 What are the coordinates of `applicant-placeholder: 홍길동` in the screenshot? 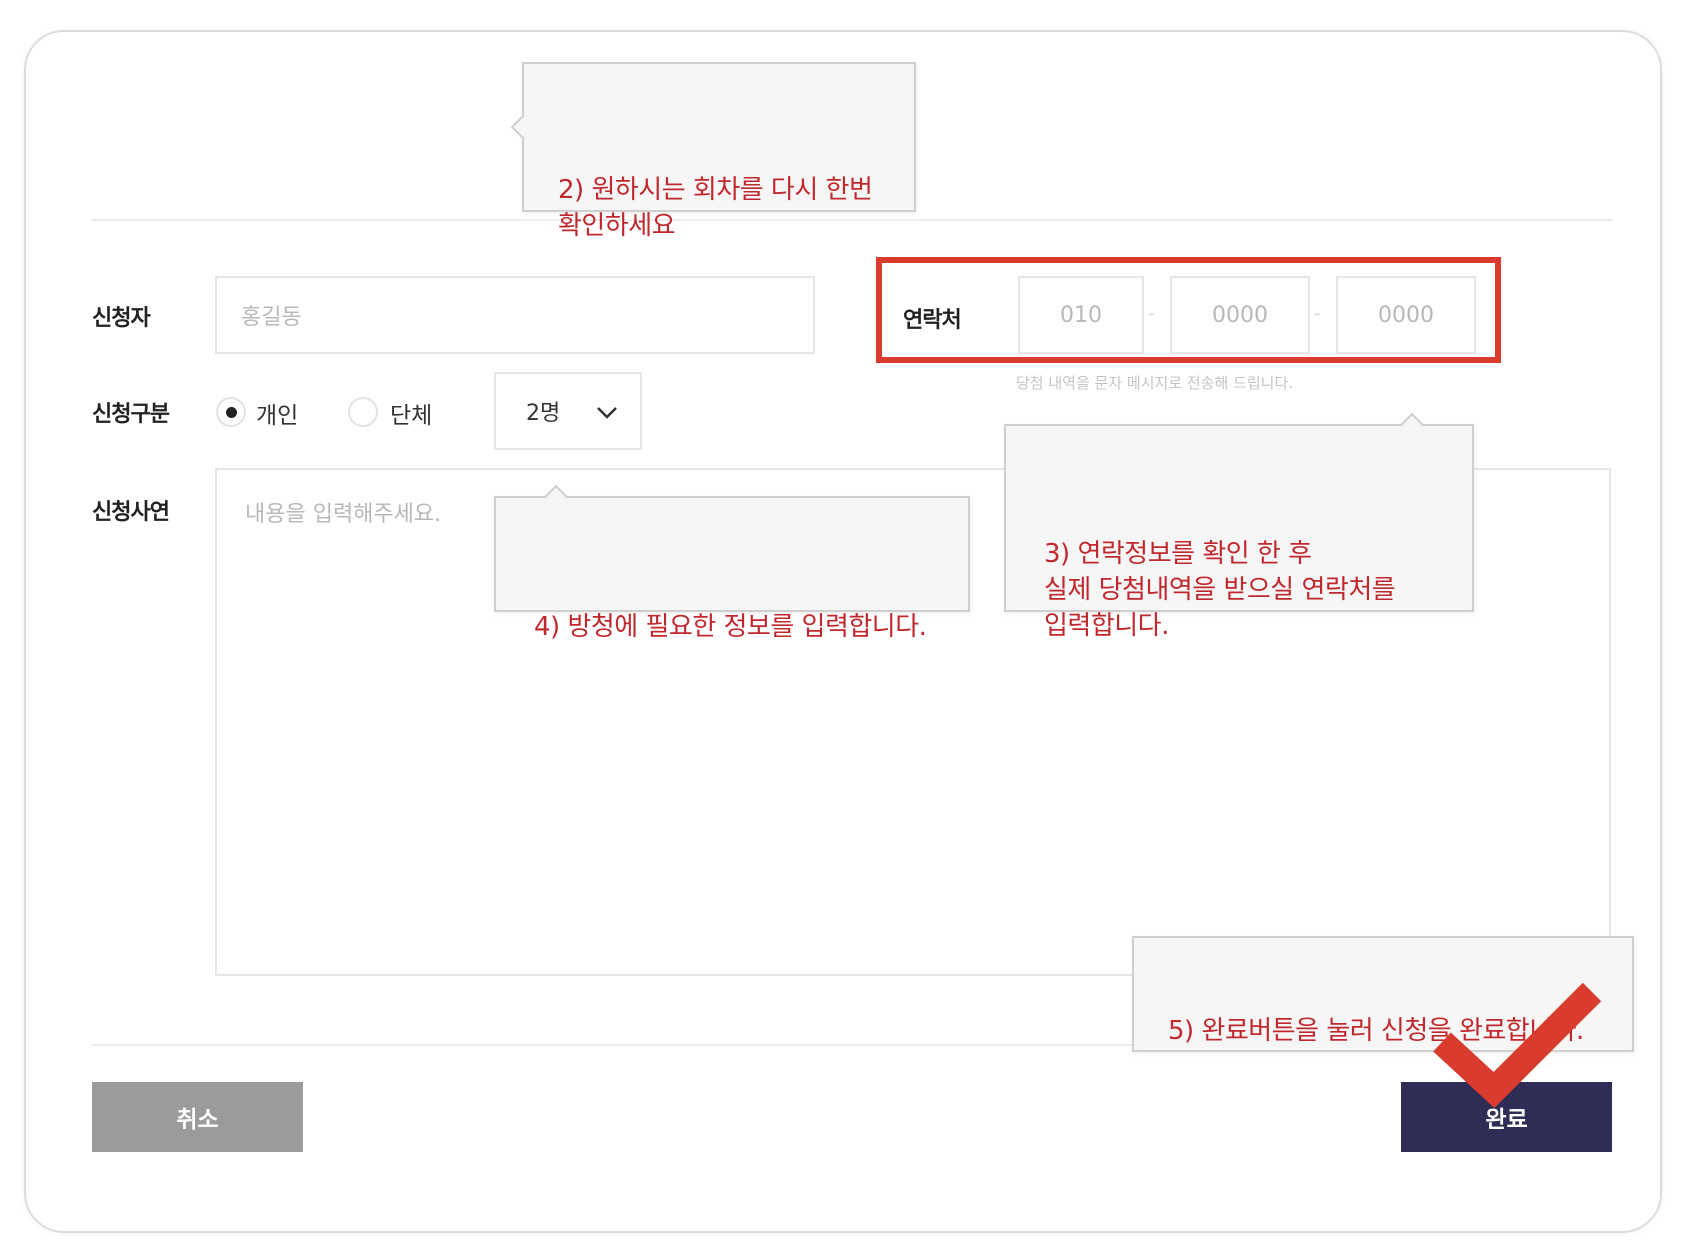 It's located at (271, 317).